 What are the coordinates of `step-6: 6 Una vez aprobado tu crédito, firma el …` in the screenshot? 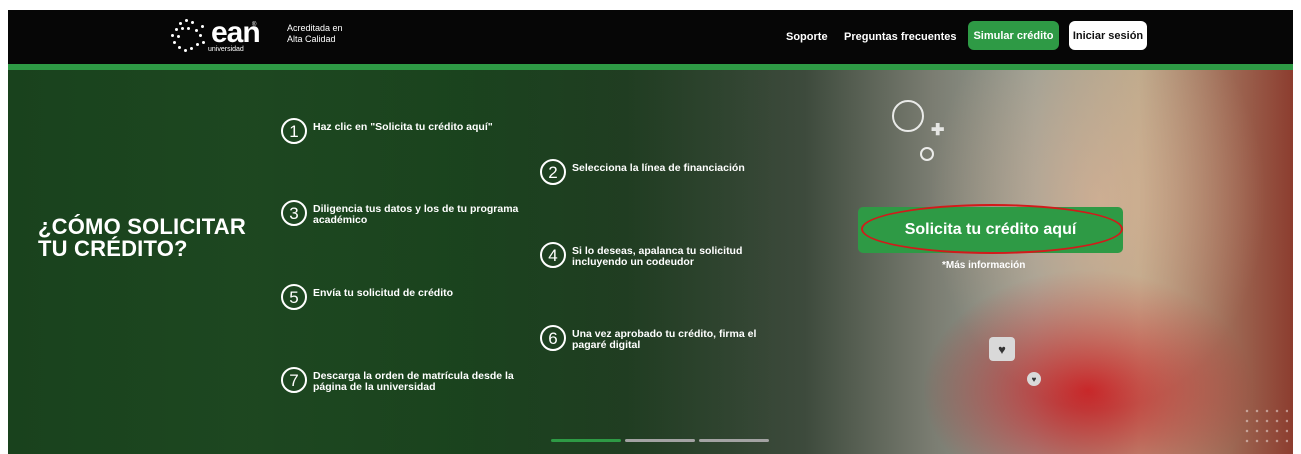 It's located at (666, 338).